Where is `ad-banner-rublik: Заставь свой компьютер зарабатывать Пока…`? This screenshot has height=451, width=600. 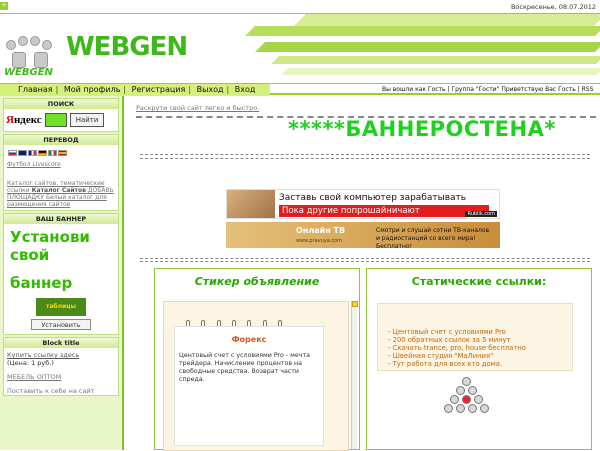
ad-banner-rublik: Заставь свой компьютер зарабатывать Пока… is located at coordinates (363, 204).